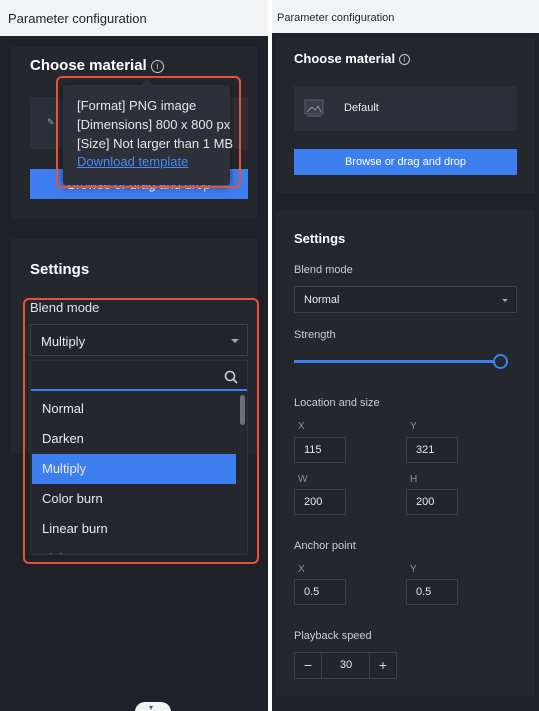  I want to click on caret-down-icon, so click(505, 300).